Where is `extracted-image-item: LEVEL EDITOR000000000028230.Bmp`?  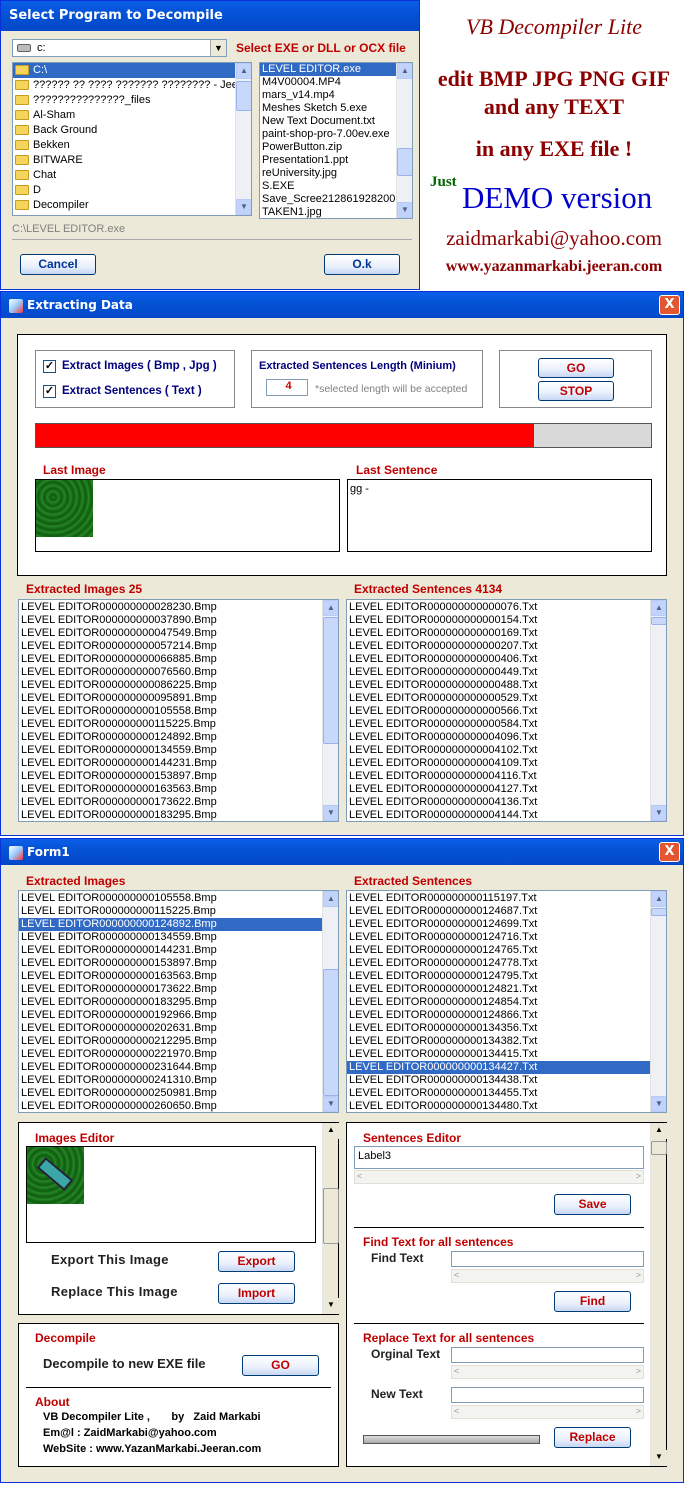
extracted-image-item: LEVEL EDITOR000000000028230.Bmp is located at coordinates (178, 607).